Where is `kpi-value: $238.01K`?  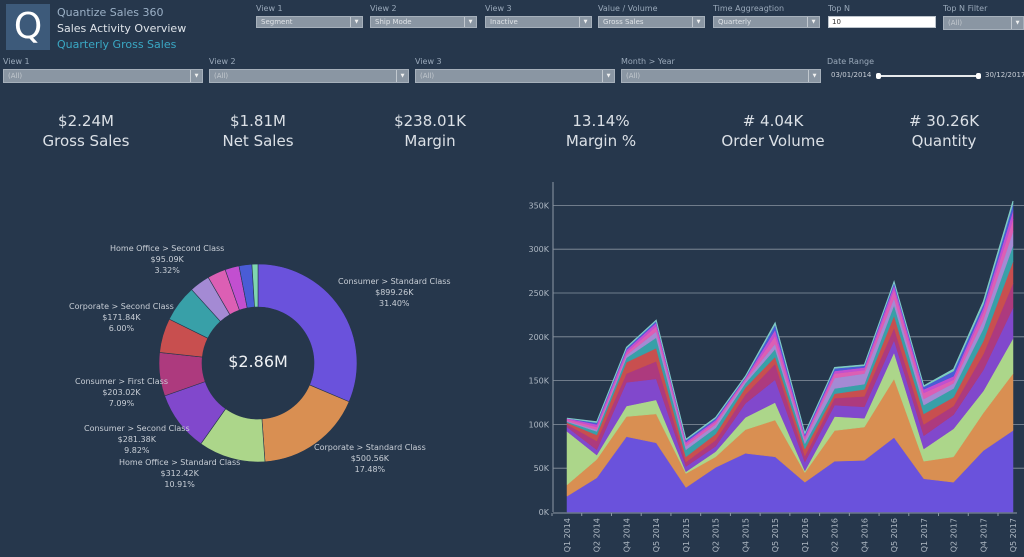
kpi-value: $238.01K is located at coordinates (430, 121).